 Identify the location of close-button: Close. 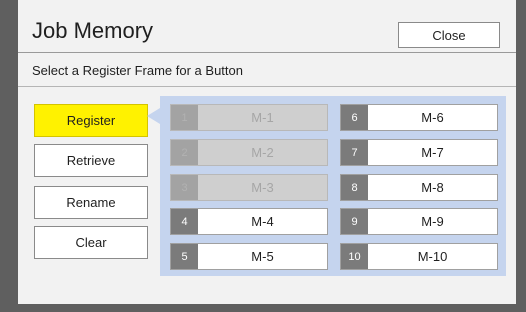
(449, 35).